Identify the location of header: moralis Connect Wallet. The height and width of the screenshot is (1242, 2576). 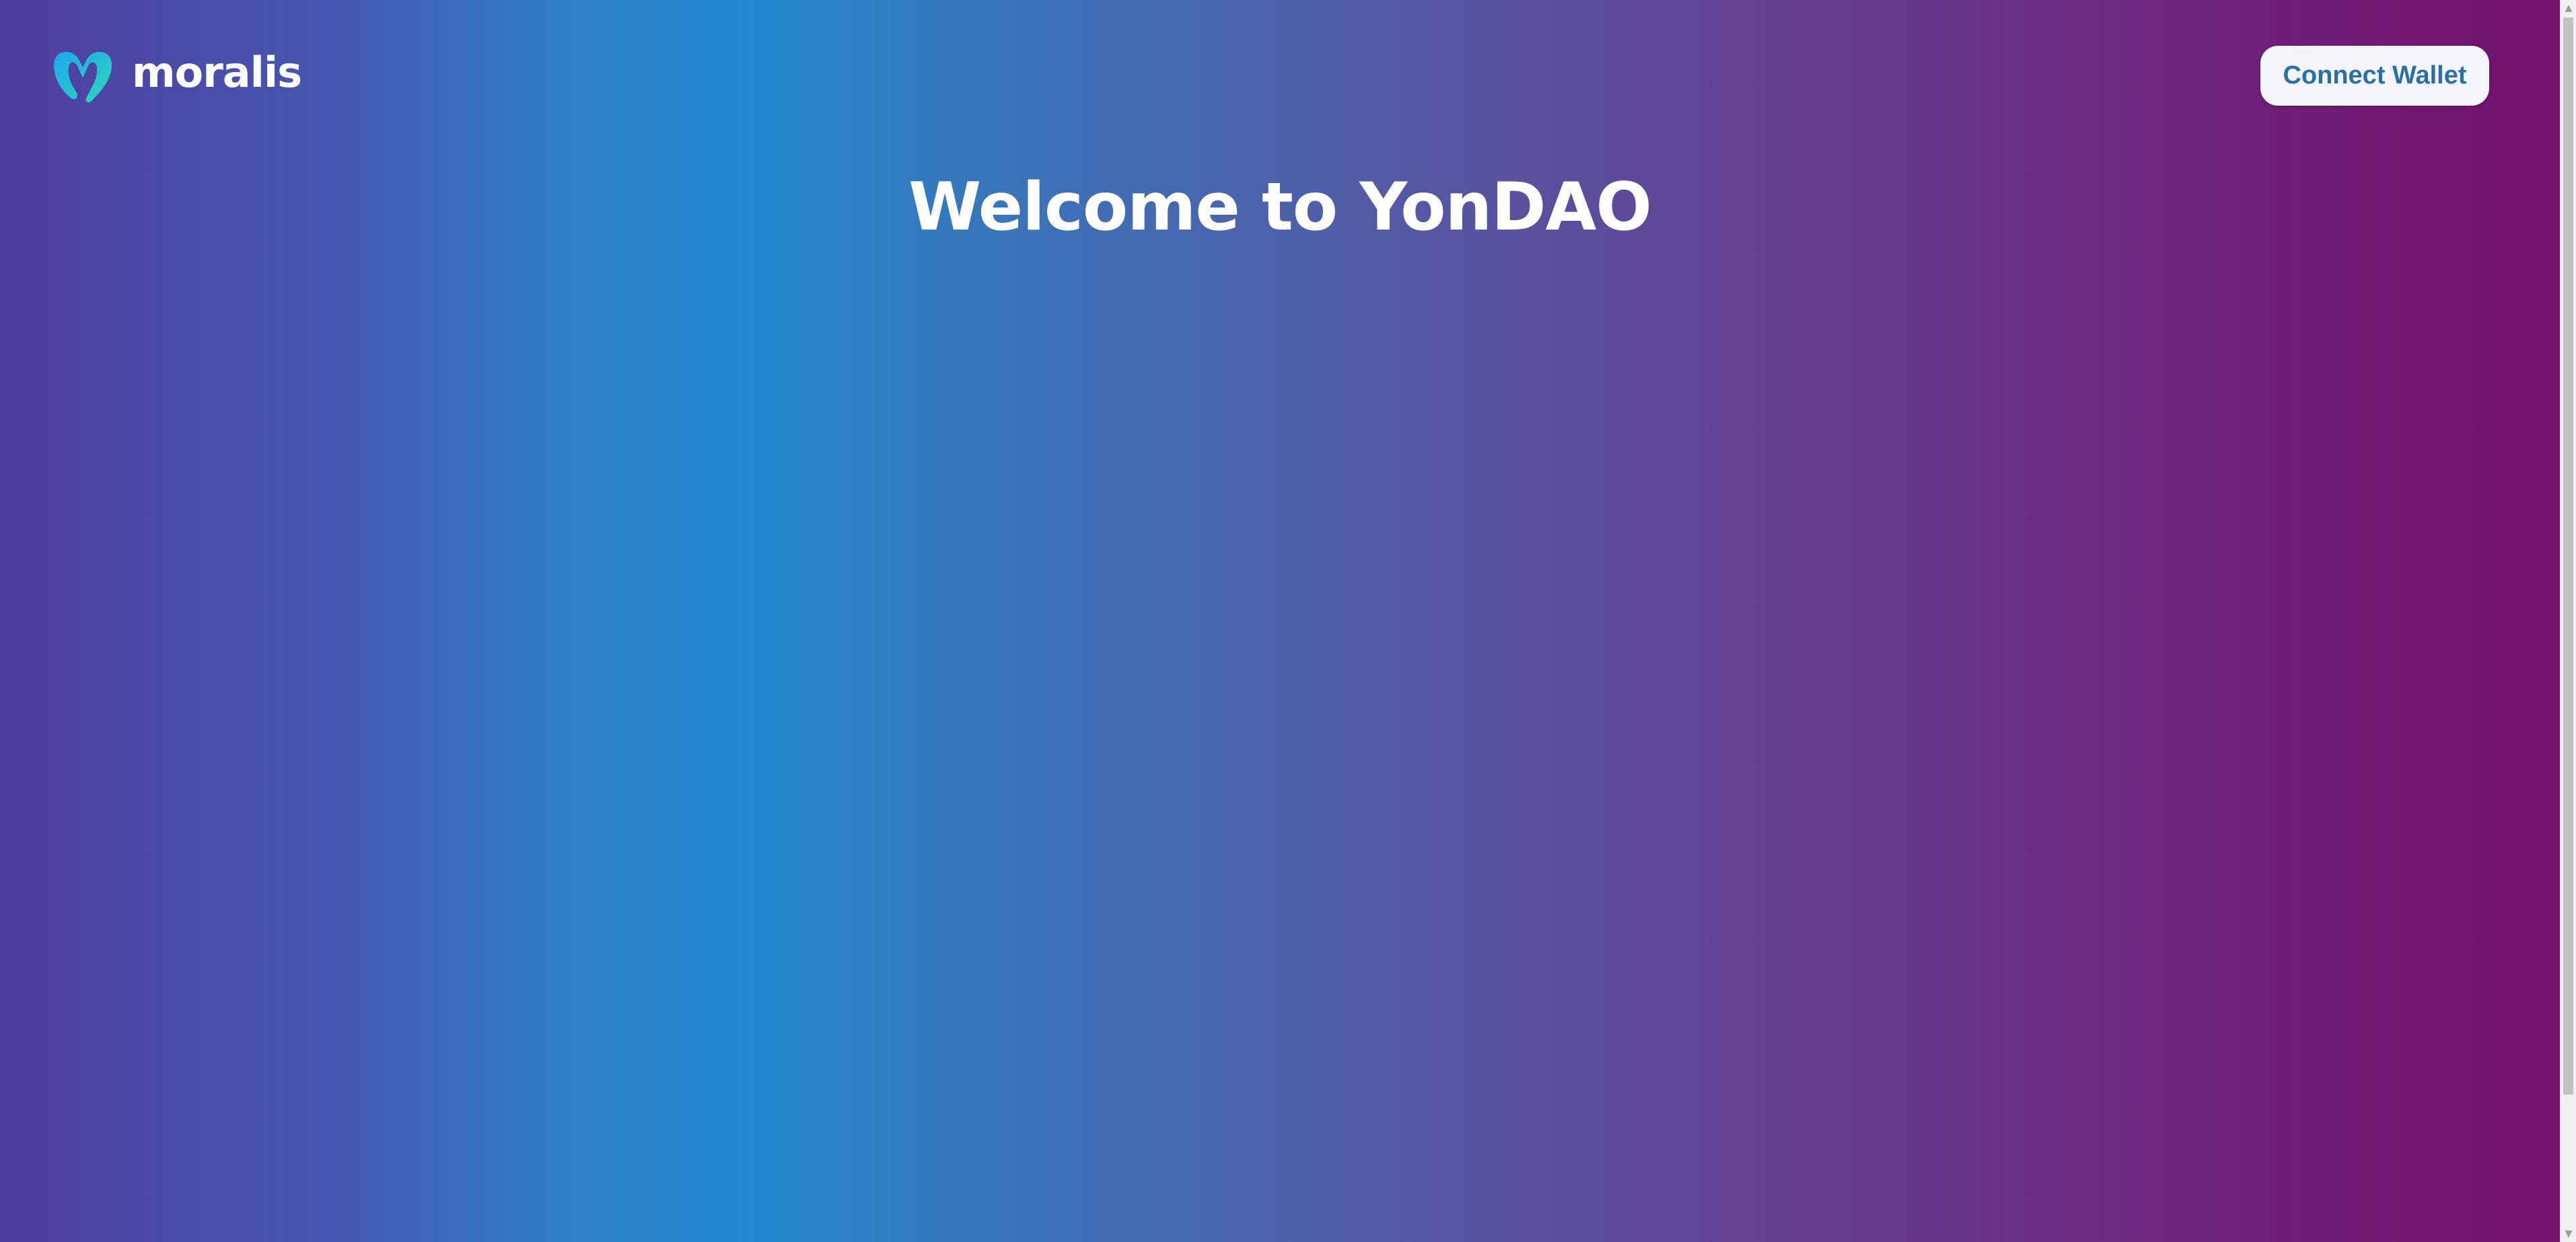
(1280, 67).